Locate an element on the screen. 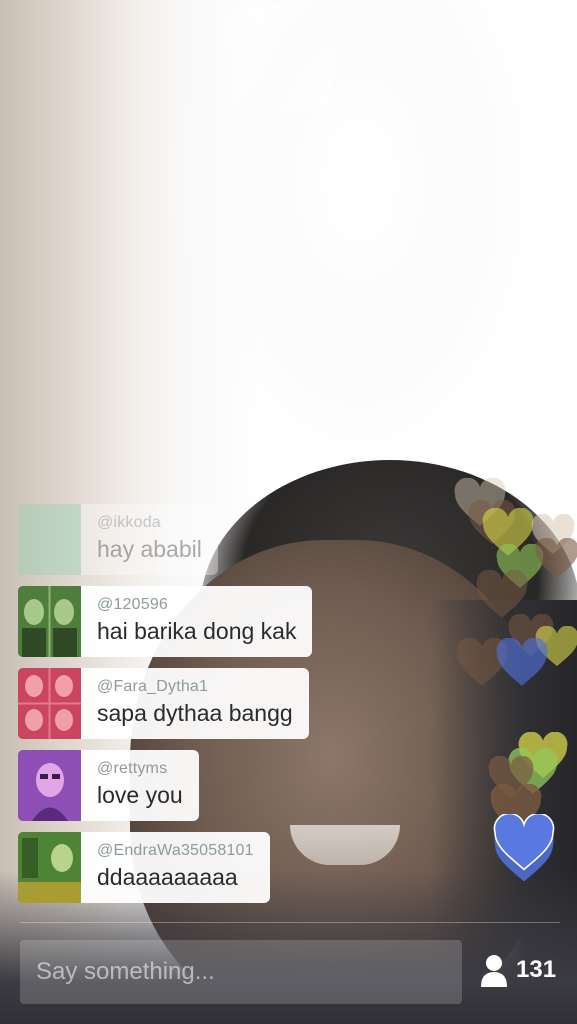  comment-bubble: @Fara_Dytha1 sapa dythaa bangg is located at coordinates (195, 703).